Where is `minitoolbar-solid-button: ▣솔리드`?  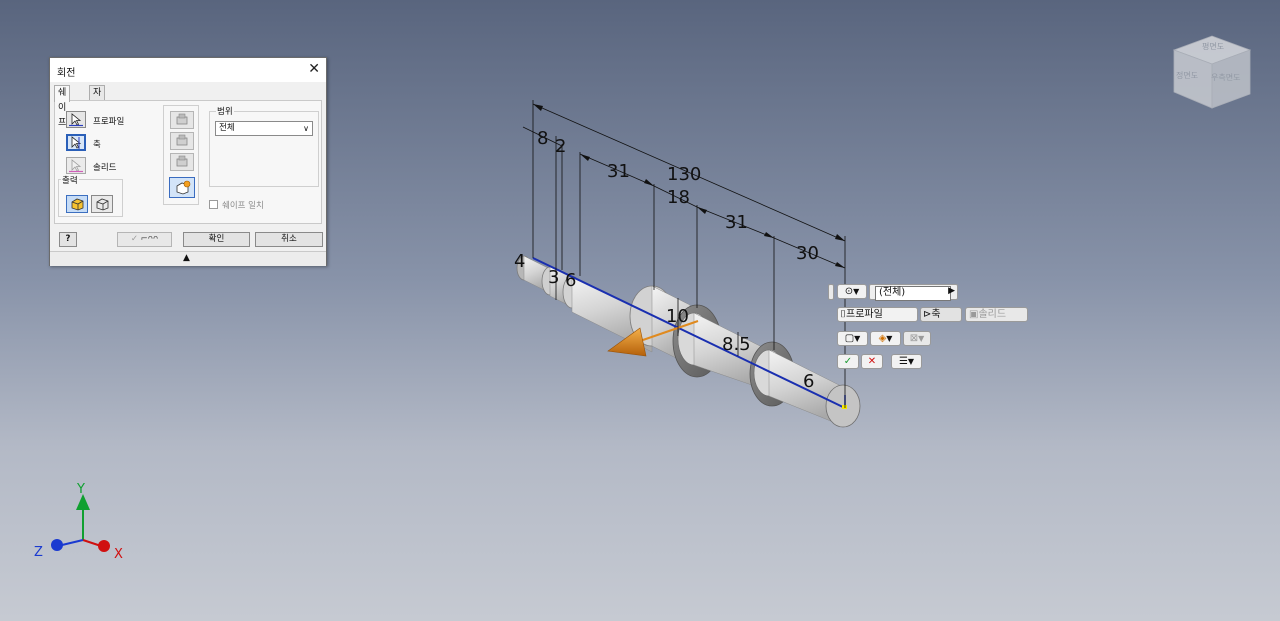 minitoolbar-solid-button: ▣솔리드 is located at coordinates (996, 314).